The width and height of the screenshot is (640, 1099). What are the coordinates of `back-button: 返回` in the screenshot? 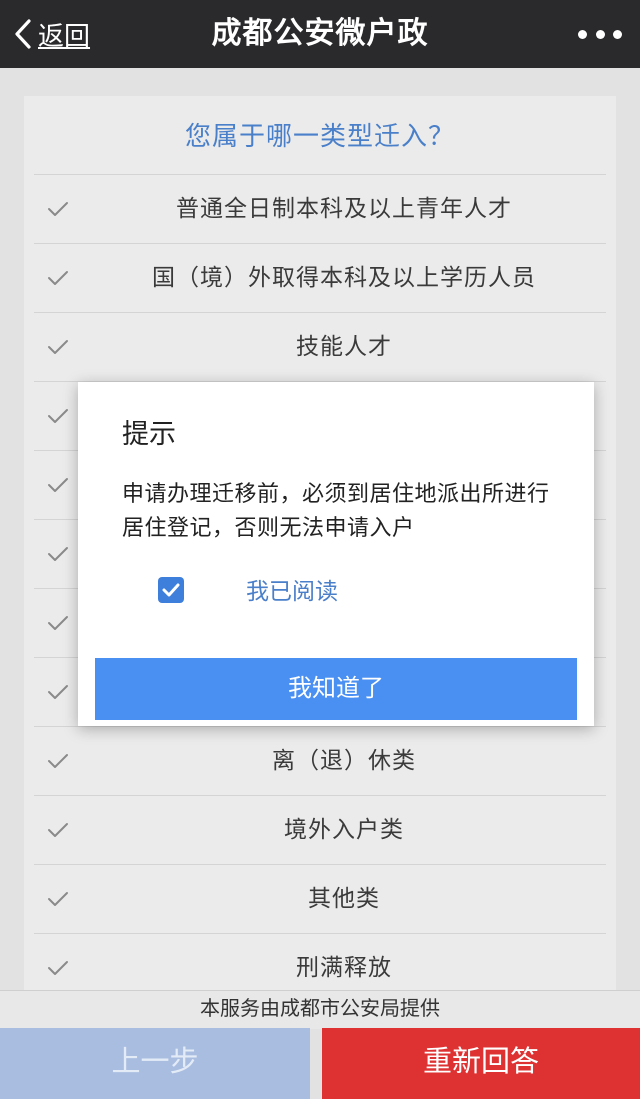 It's located at (50, 34).